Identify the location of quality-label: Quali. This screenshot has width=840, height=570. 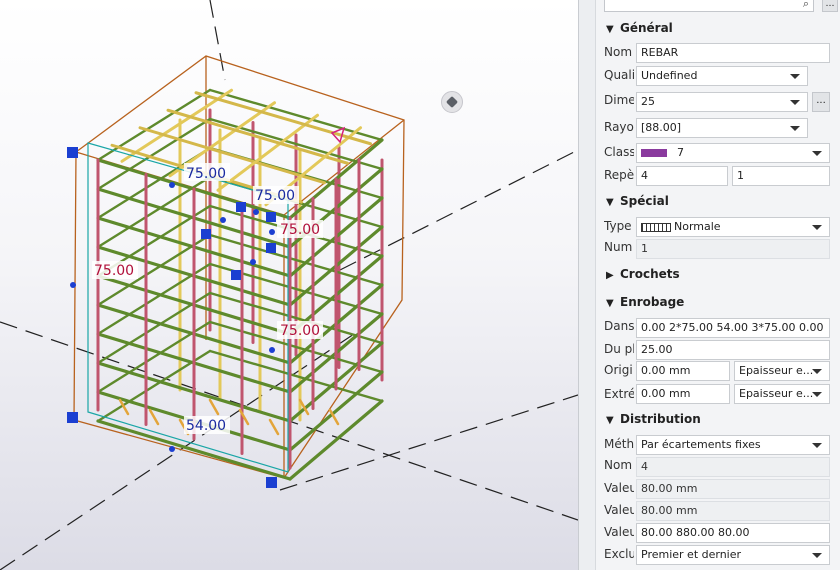
(619, 75).